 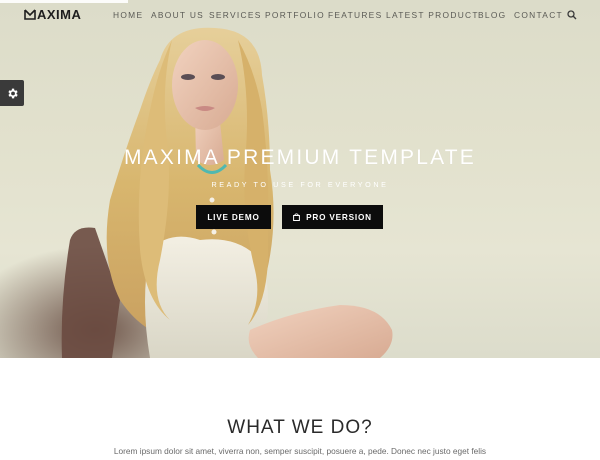 I want to click on live-demo-button: LIVE DEMO, so click(x=233, y=217).